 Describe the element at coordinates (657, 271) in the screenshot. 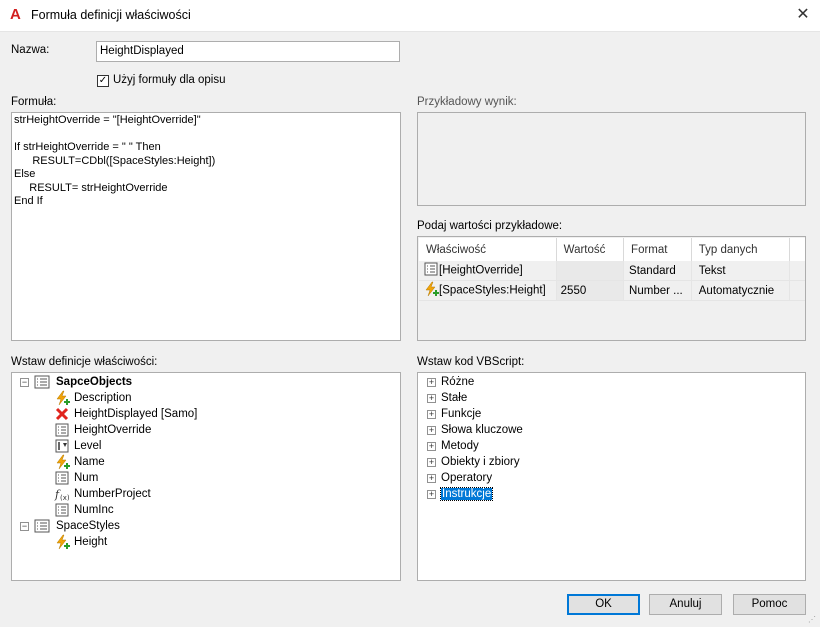

I see `row-format: Standard` at that location.